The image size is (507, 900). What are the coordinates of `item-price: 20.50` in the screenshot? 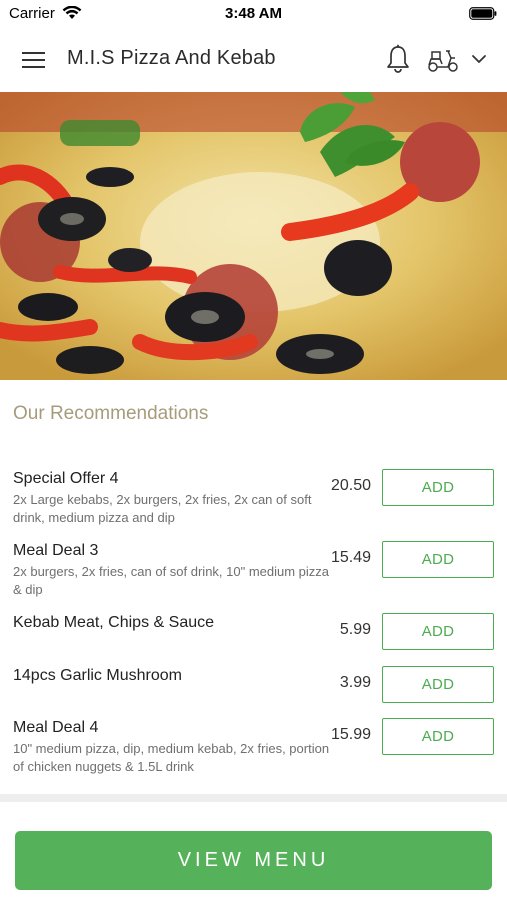 It's located at (350, 485).